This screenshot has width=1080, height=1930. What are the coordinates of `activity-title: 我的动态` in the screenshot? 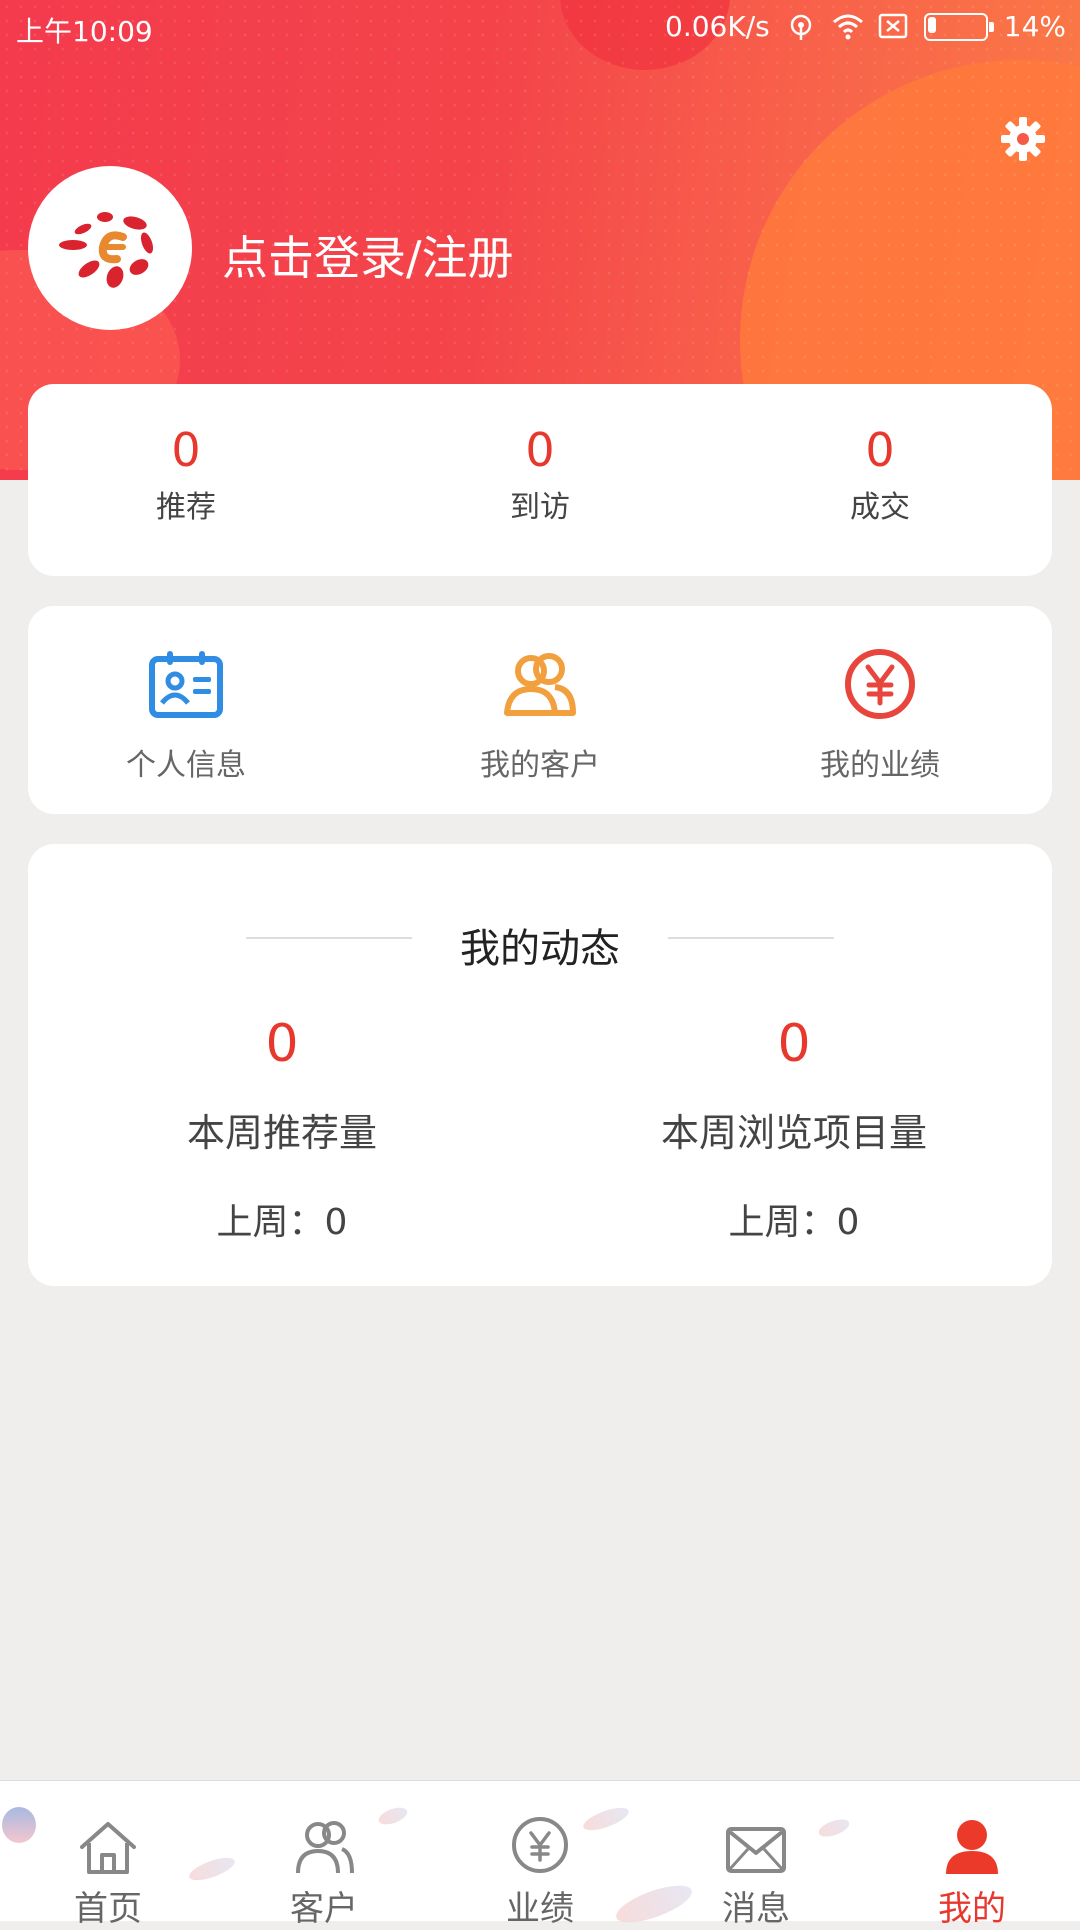 It's located at (540, 949).